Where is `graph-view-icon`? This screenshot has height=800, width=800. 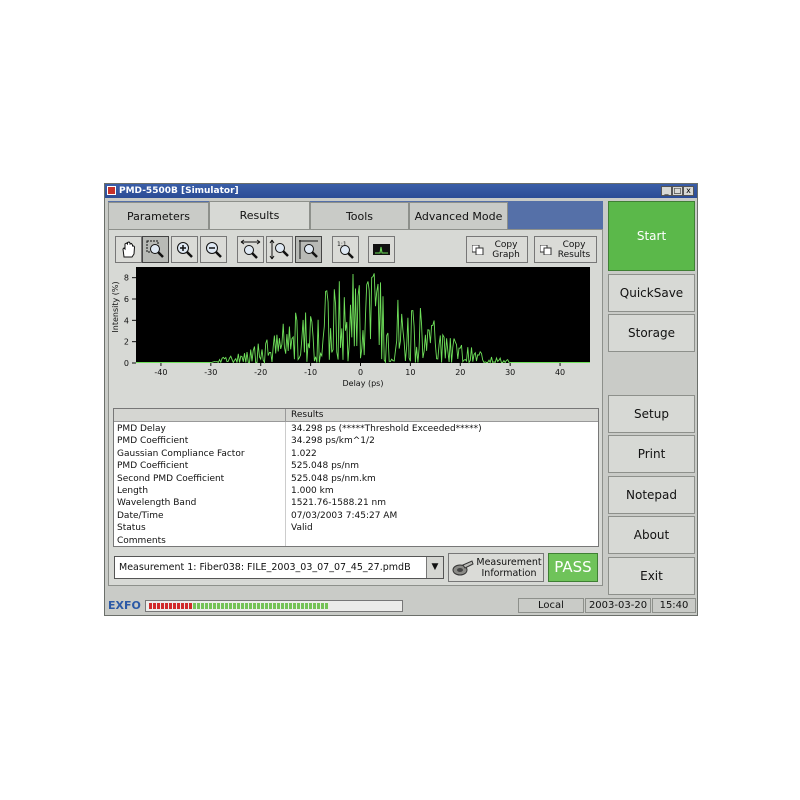 graph-view-icon is located at coordinates (381, 249).